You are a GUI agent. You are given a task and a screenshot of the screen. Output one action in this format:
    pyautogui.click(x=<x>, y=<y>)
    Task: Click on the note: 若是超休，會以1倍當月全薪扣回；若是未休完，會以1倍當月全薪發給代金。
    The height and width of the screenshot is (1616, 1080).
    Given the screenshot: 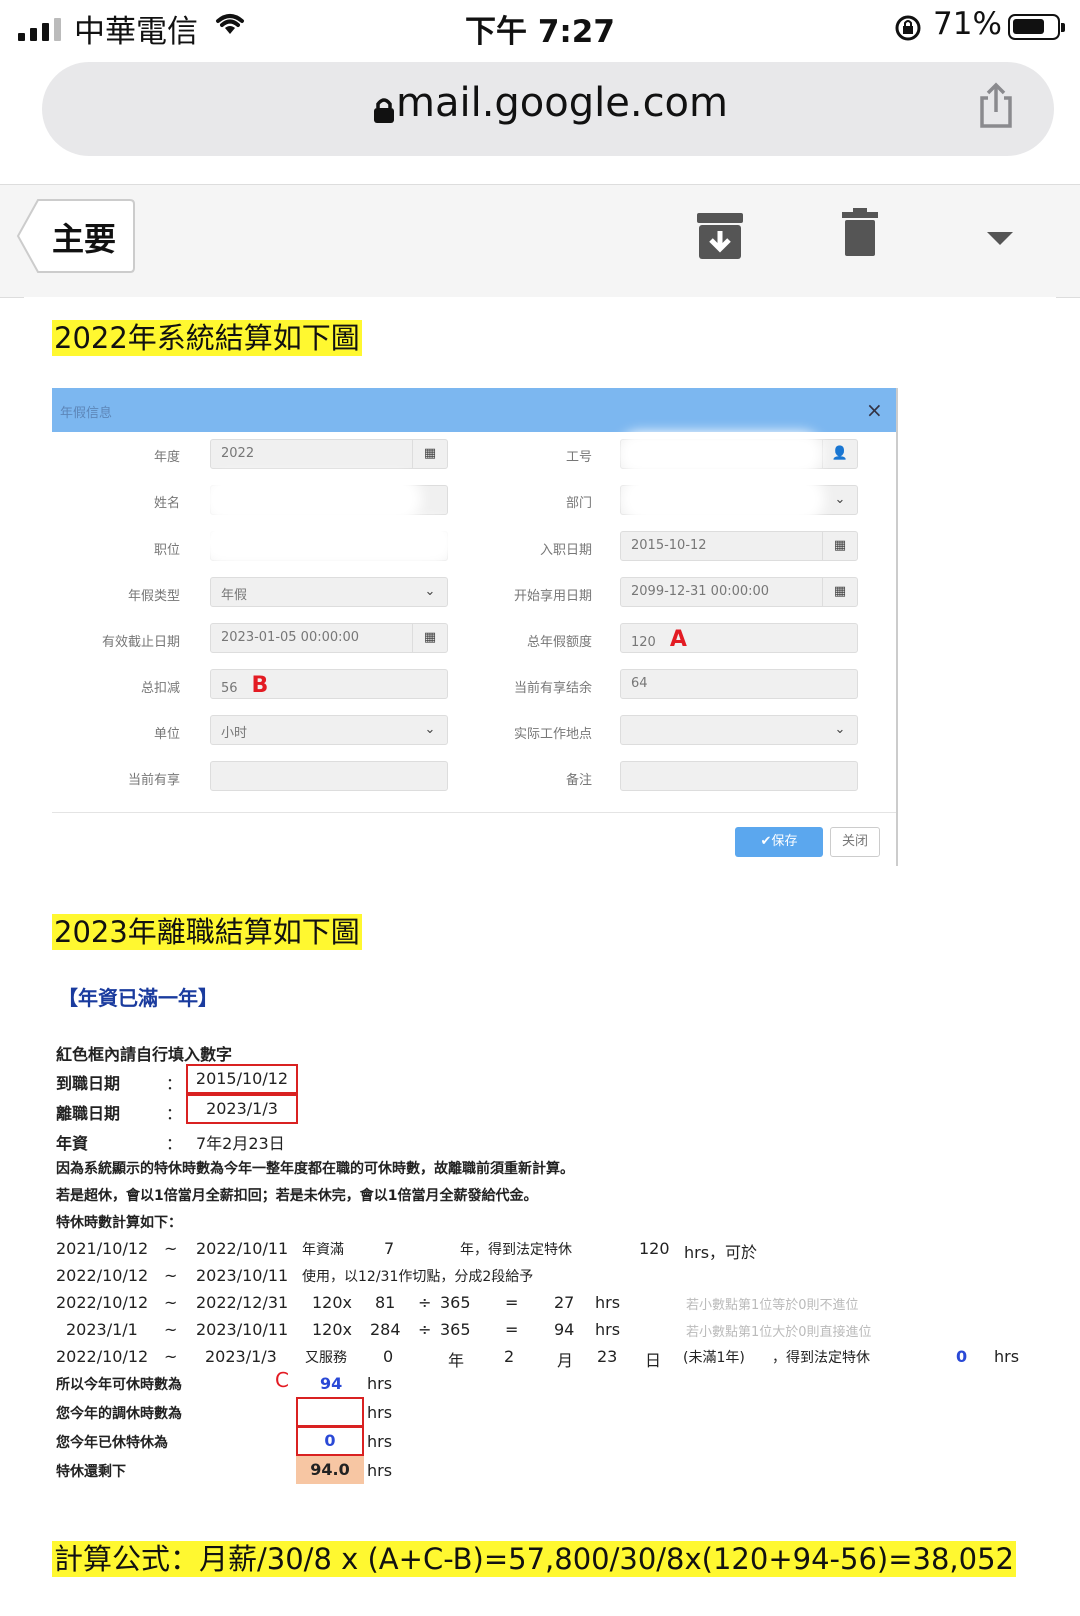 What is the action you would take?
    pyautogui.click(x=297, y=1196)
    